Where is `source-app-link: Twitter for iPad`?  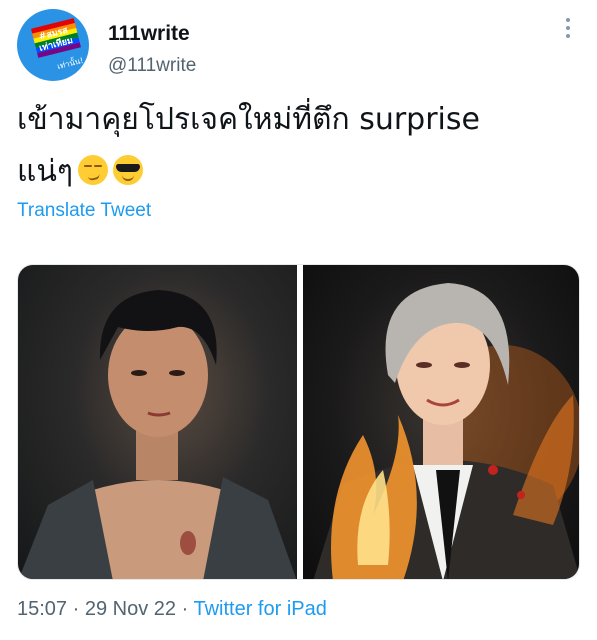
source-app-link: Twitter for iPad is located at coordinates (259, 609).